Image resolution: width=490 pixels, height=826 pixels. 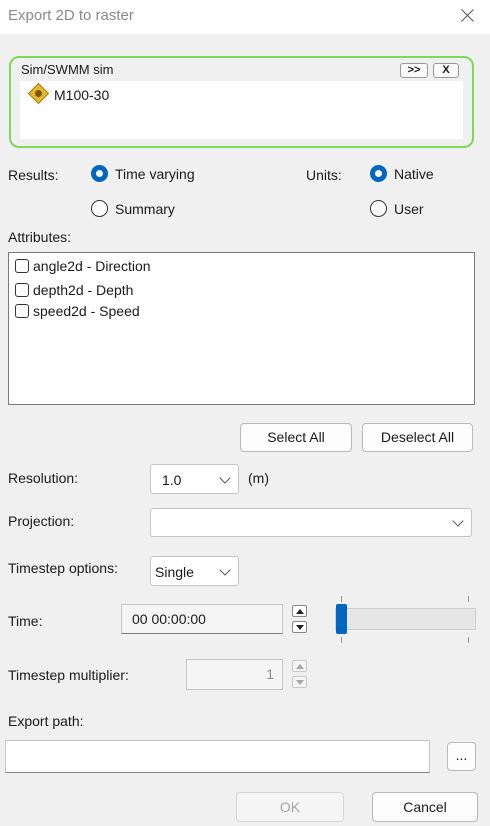 What do you see at coordinates (22, 311) in the screenshot?
I see `attribute-checkbox-speed2d` at bounding box center [22, 311].